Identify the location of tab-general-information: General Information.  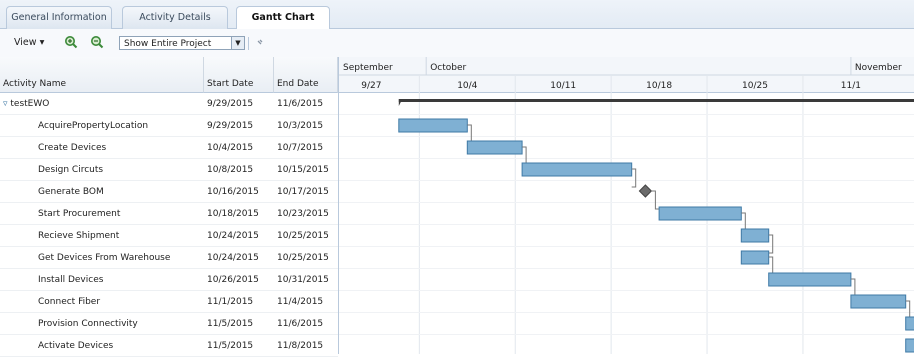
(59, 17).